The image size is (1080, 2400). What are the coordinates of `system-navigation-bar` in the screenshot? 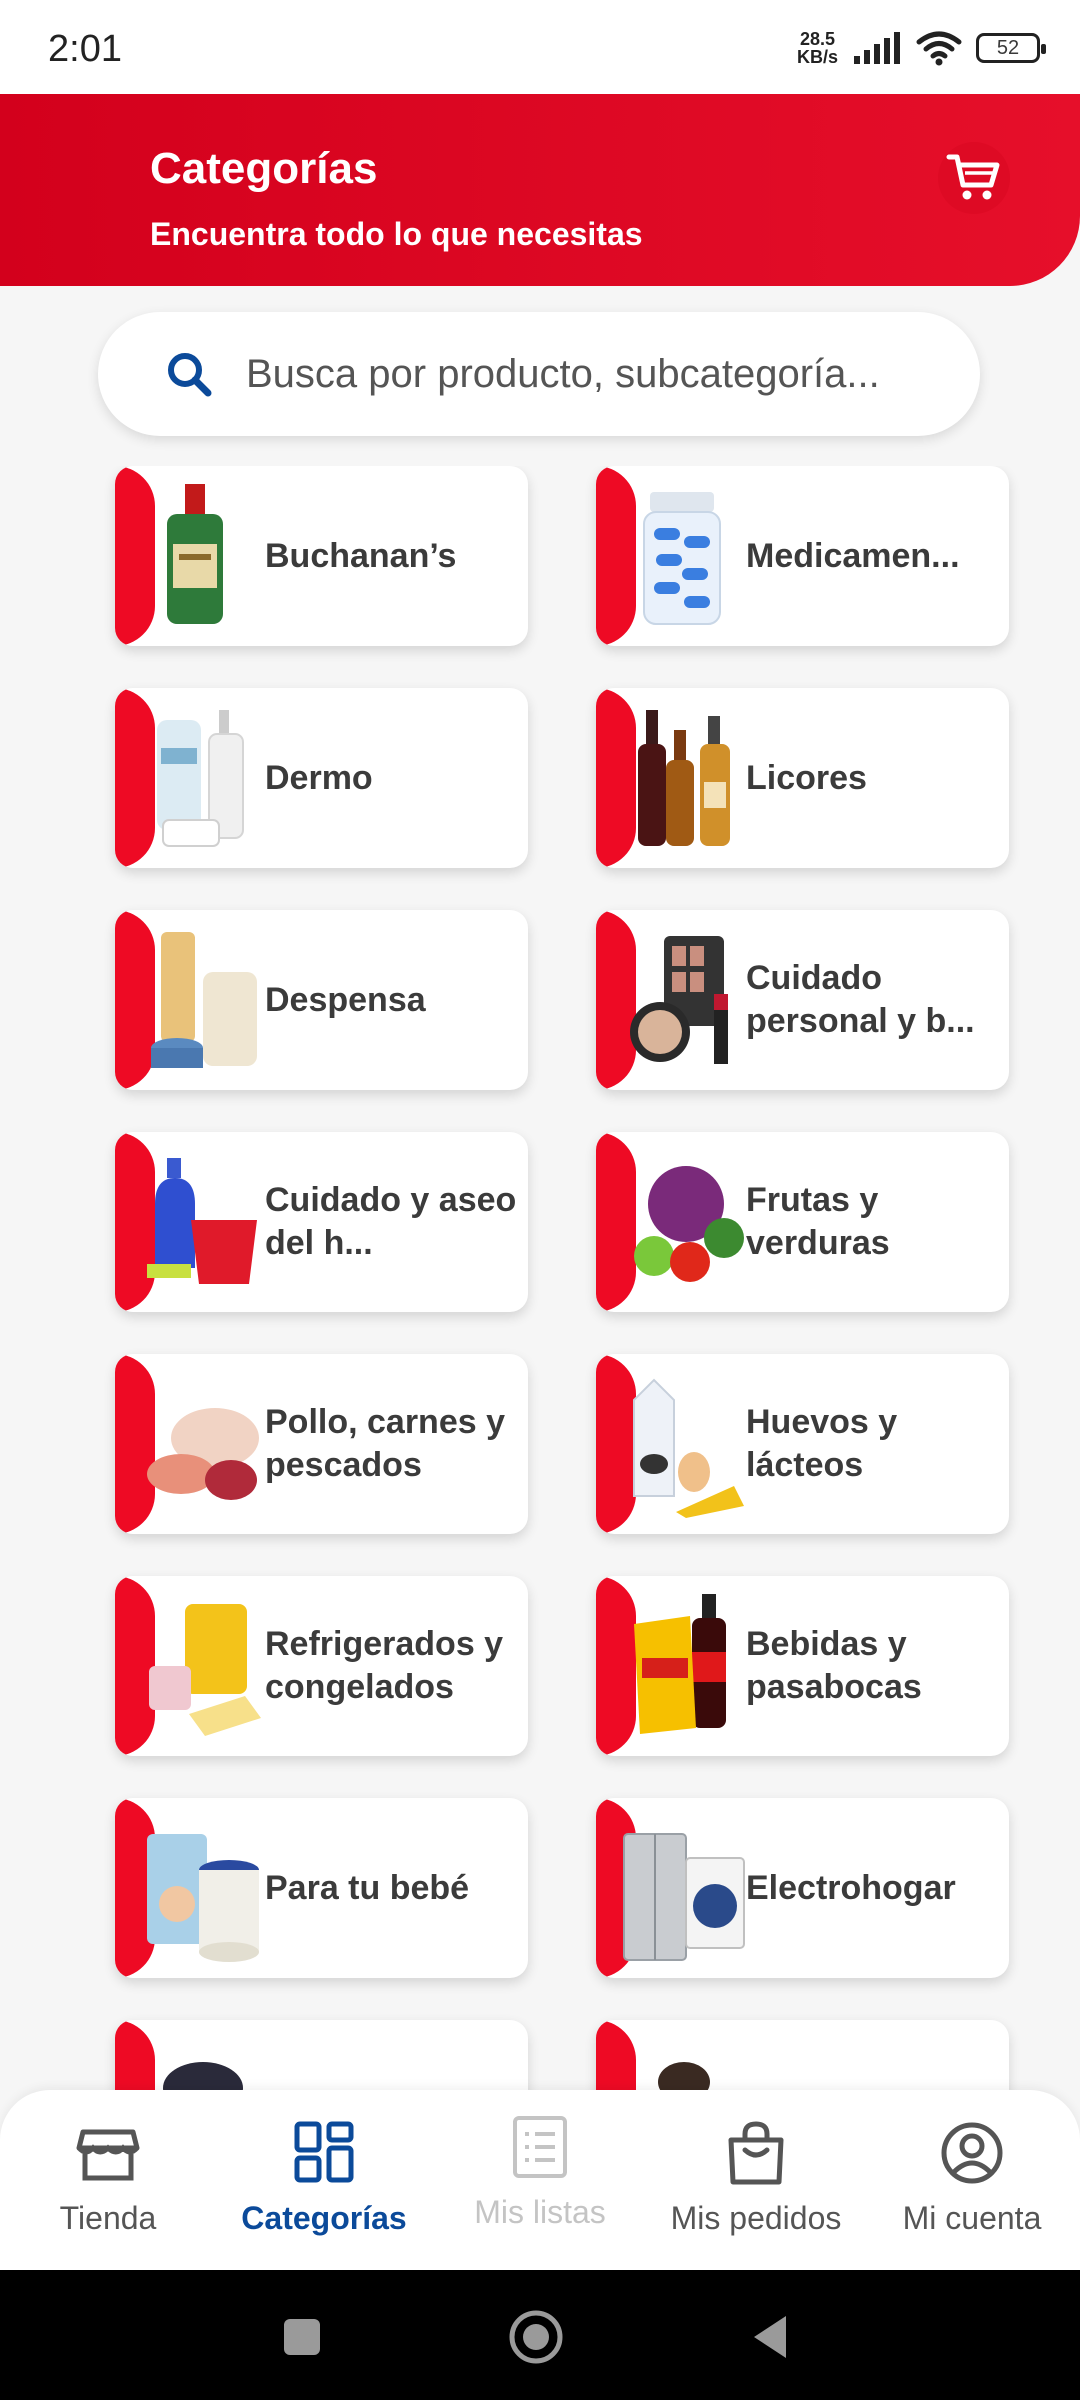 It's located at (540, 2335).